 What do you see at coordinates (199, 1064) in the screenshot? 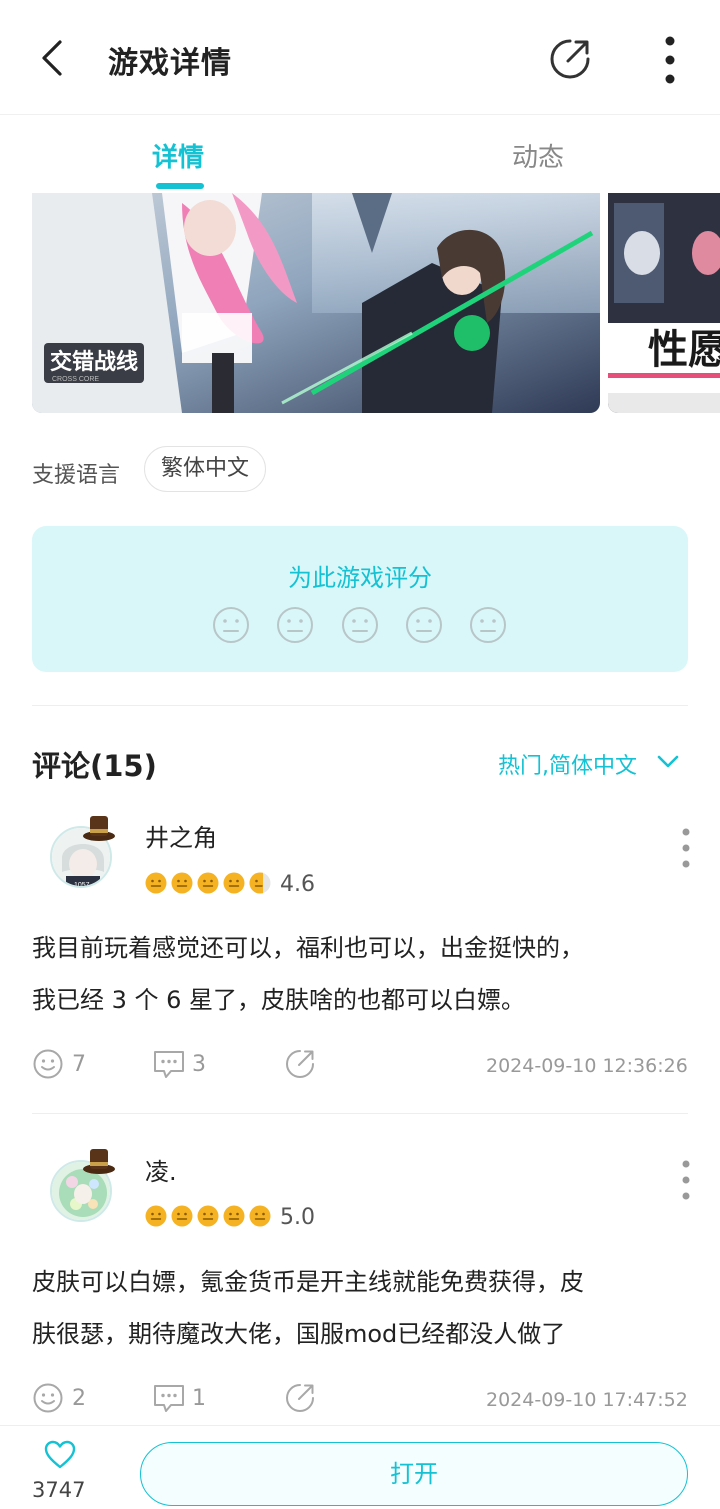
I see `reply-count: 3` at bounding box center [199, 1064].